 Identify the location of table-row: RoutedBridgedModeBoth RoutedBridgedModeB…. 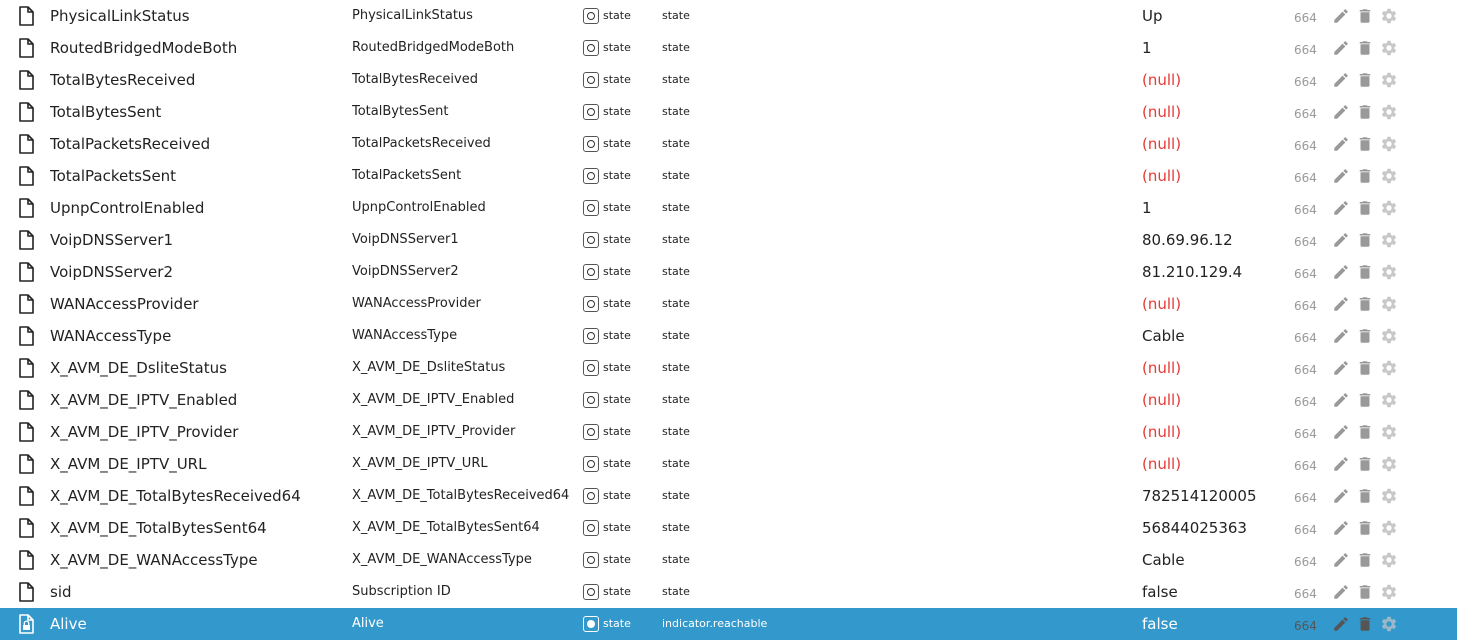
(728, 48).